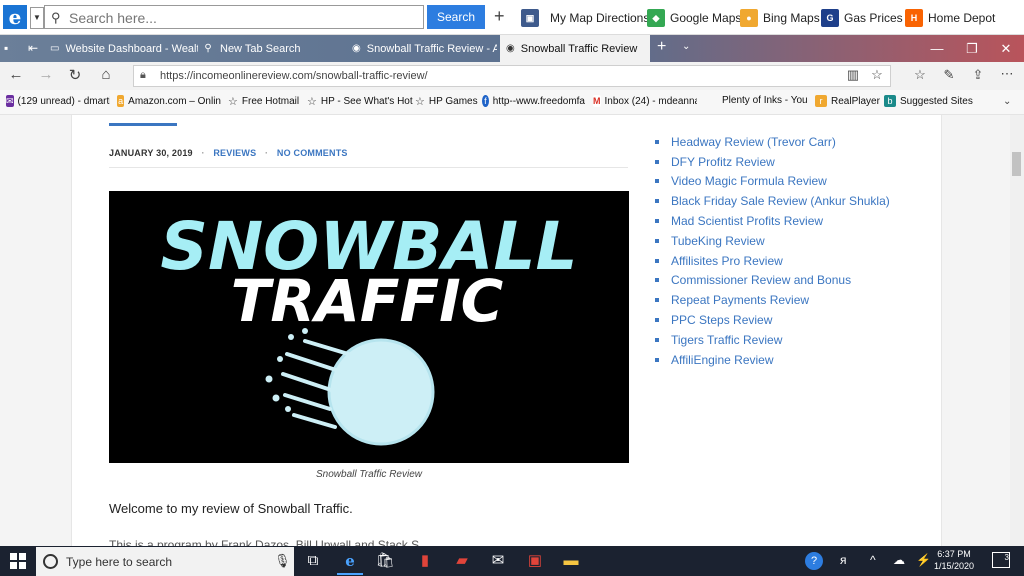  What do you see at coordinates (1006, 48) in the screenshot?
I see `close-window-icon: ✕` at bounding box center [1006, 48].